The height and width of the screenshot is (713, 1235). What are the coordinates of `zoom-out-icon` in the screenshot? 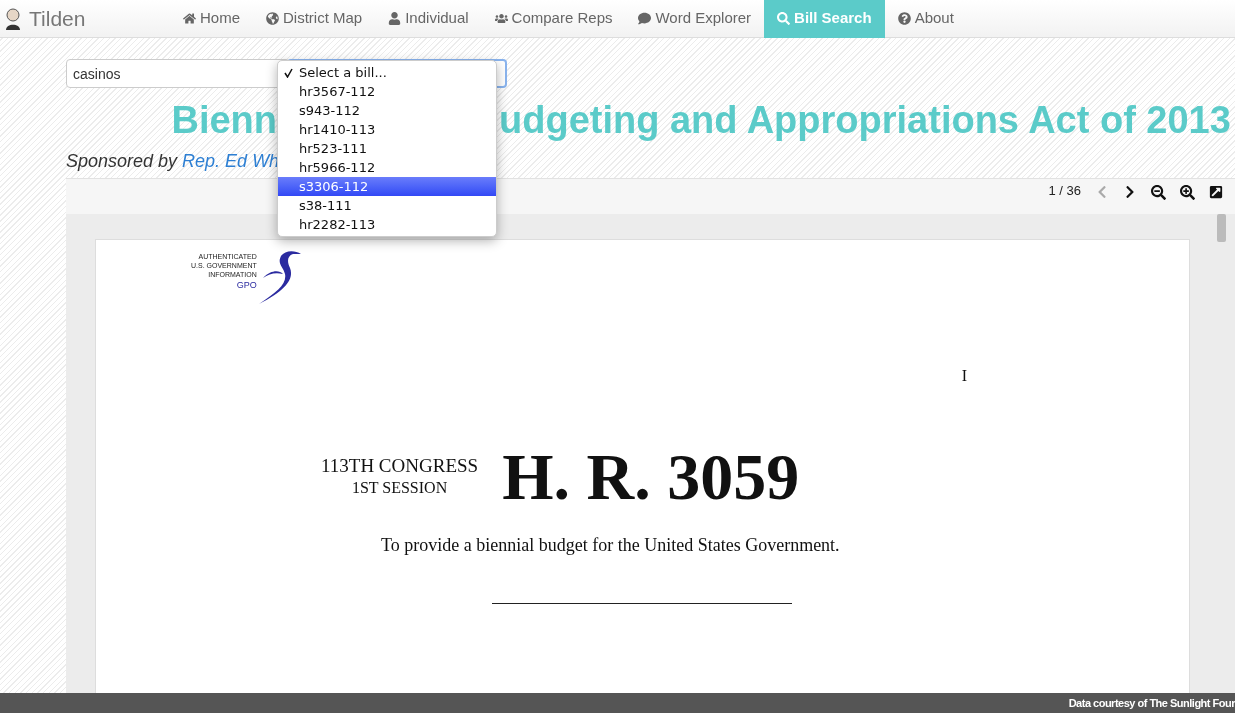 It's located at (1158, 192).